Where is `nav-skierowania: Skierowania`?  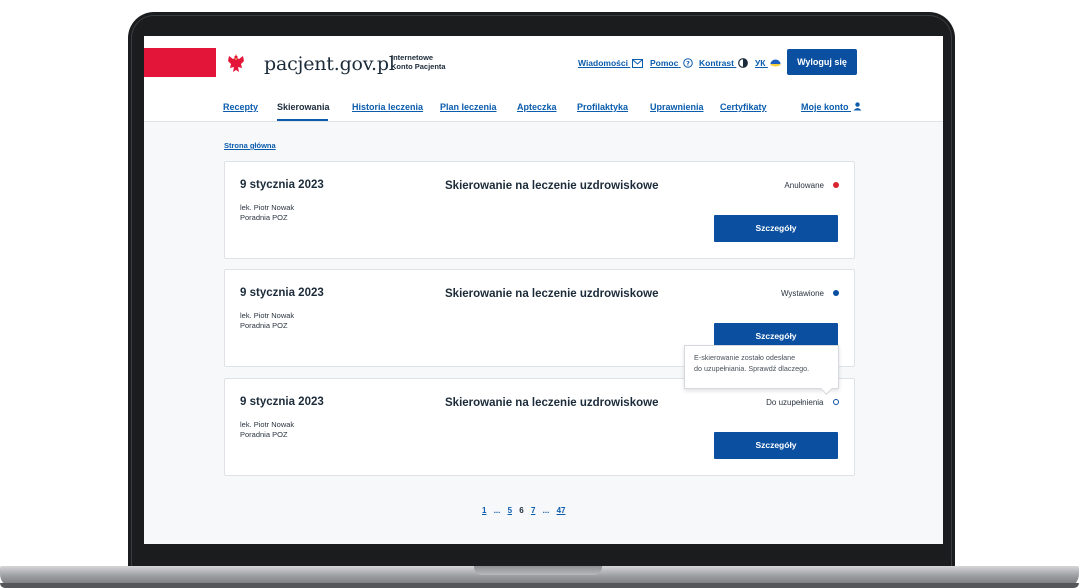 nav-skierowania: Skierowania is located at coordinates (303, 107).